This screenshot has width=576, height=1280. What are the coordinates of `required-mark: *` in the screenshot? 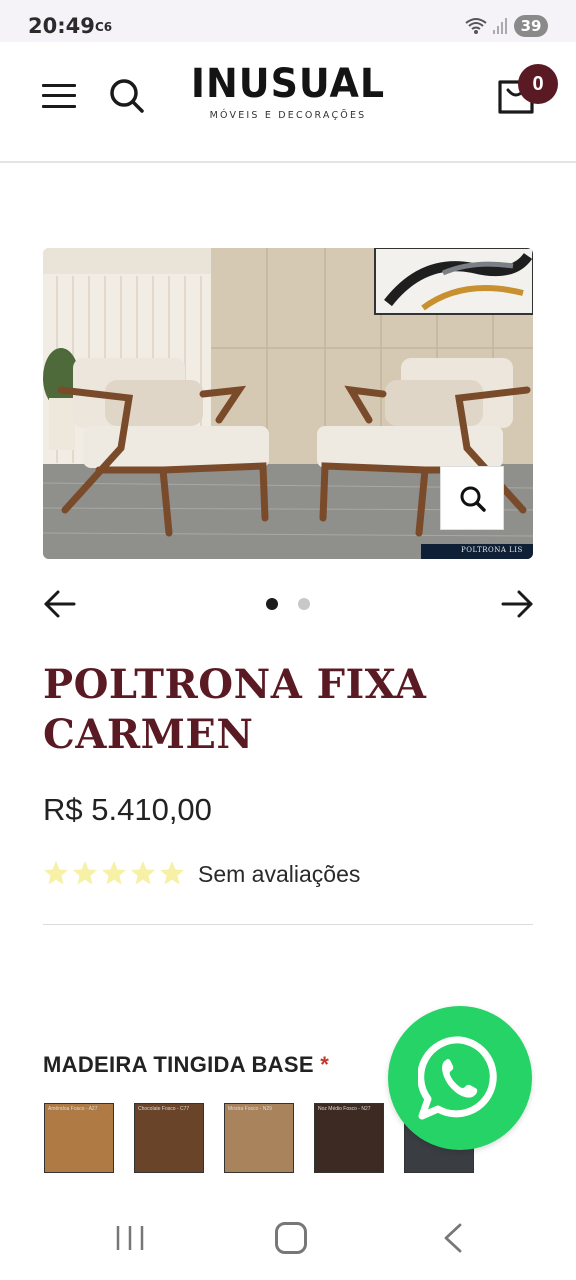 It's located at (325, 1064).